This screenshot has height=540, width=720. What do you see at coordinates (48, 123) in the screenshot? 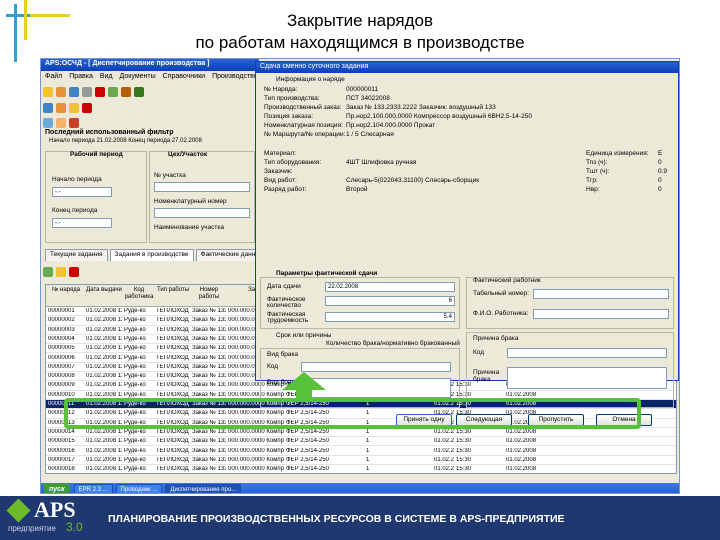
I see `mail-icon` at bounding box center [48, 123].